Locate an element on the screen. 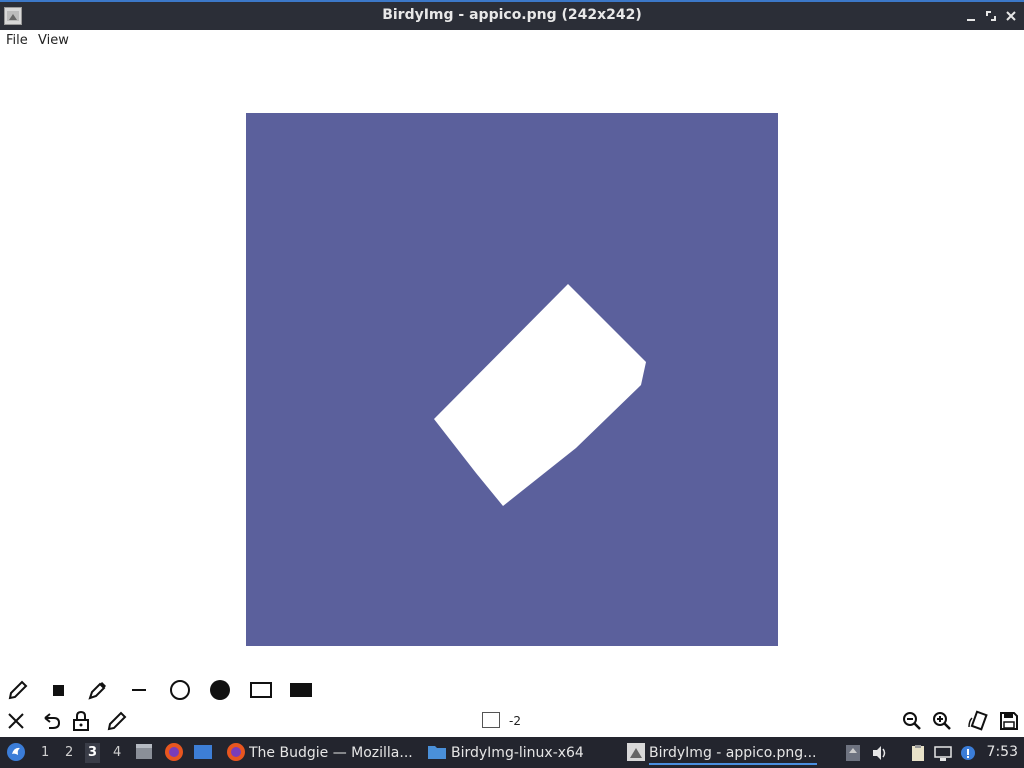 The height and width of the screenshot is (768, 1024). network-icon is located at coordinates (943, 753).